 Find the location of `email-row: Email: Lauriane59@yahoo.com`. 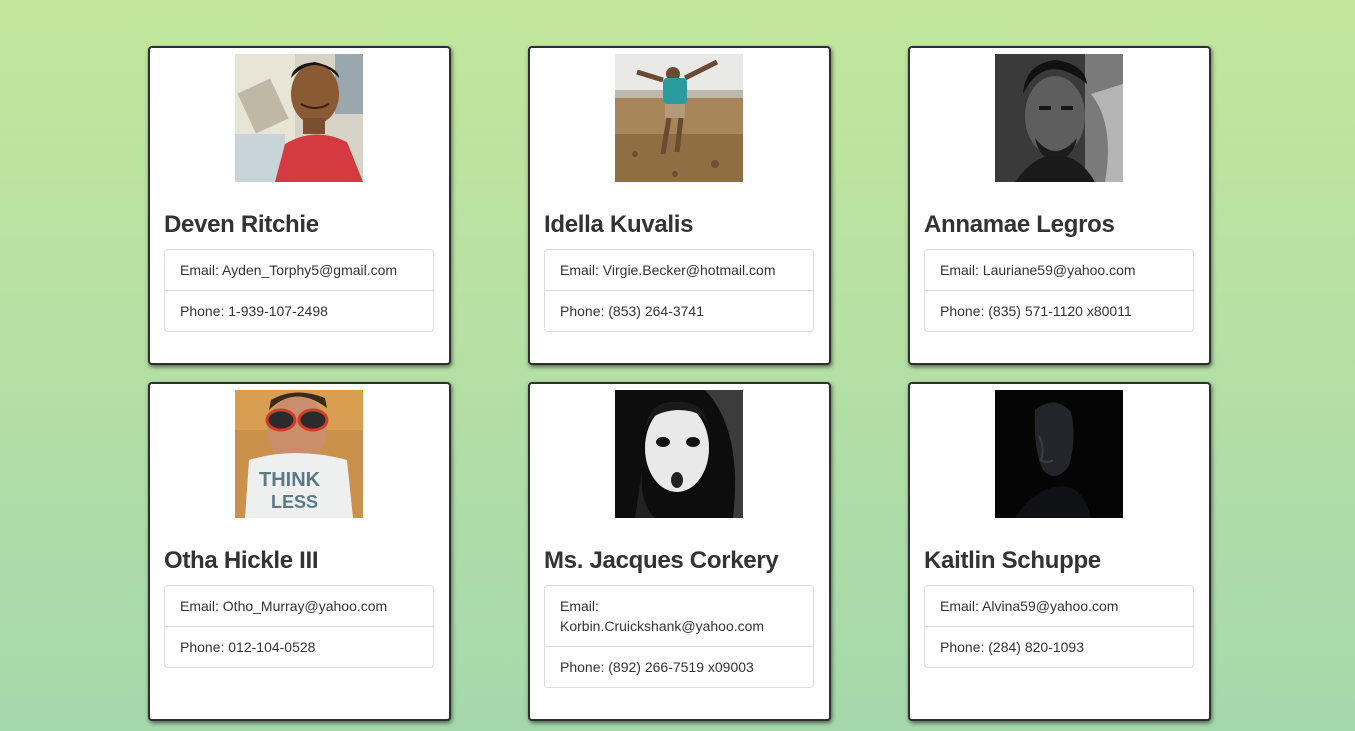

email-row: Email: Lauriane59@yahoo.com is located at coordinates (1059, 270).